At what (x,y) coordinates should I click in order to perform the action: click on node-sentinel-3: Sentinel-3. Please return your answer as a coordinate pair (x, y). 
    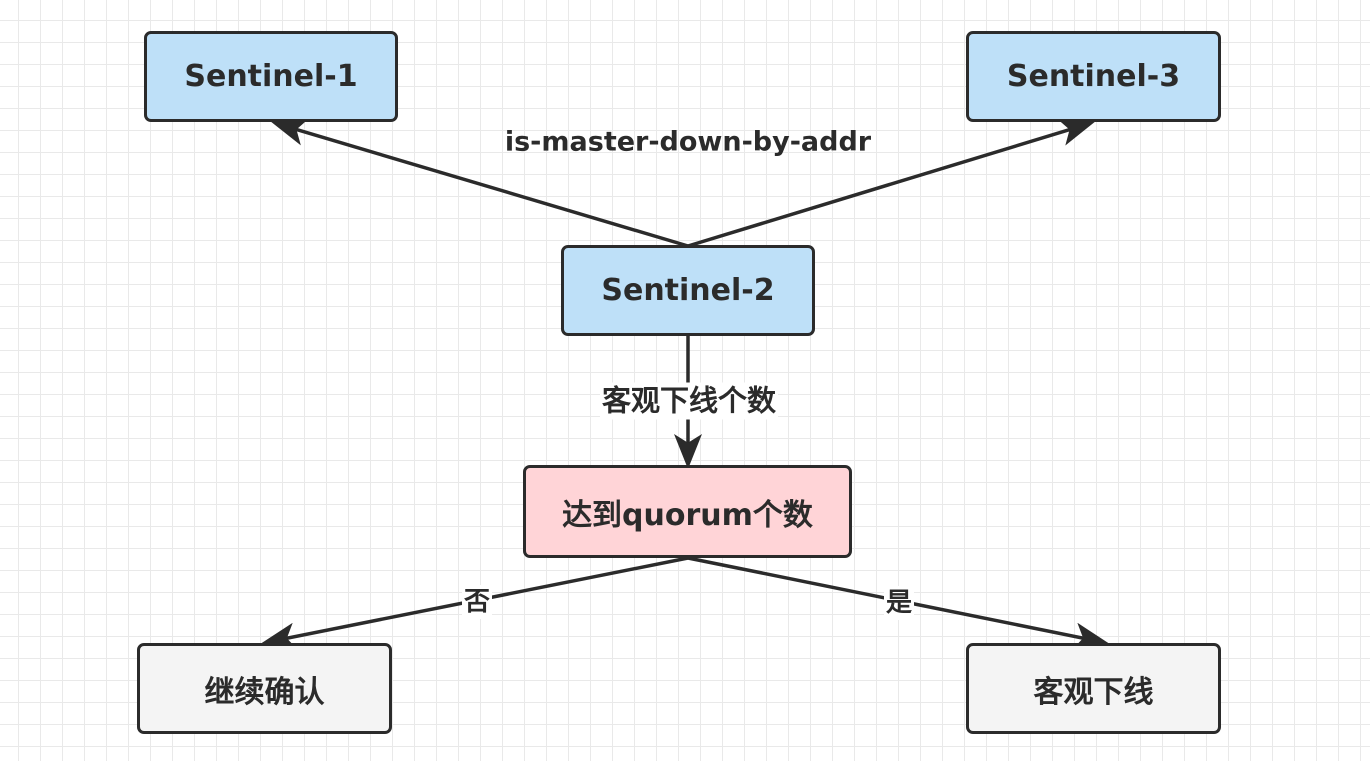
    Looking at the image, I should click on (1093, 76).